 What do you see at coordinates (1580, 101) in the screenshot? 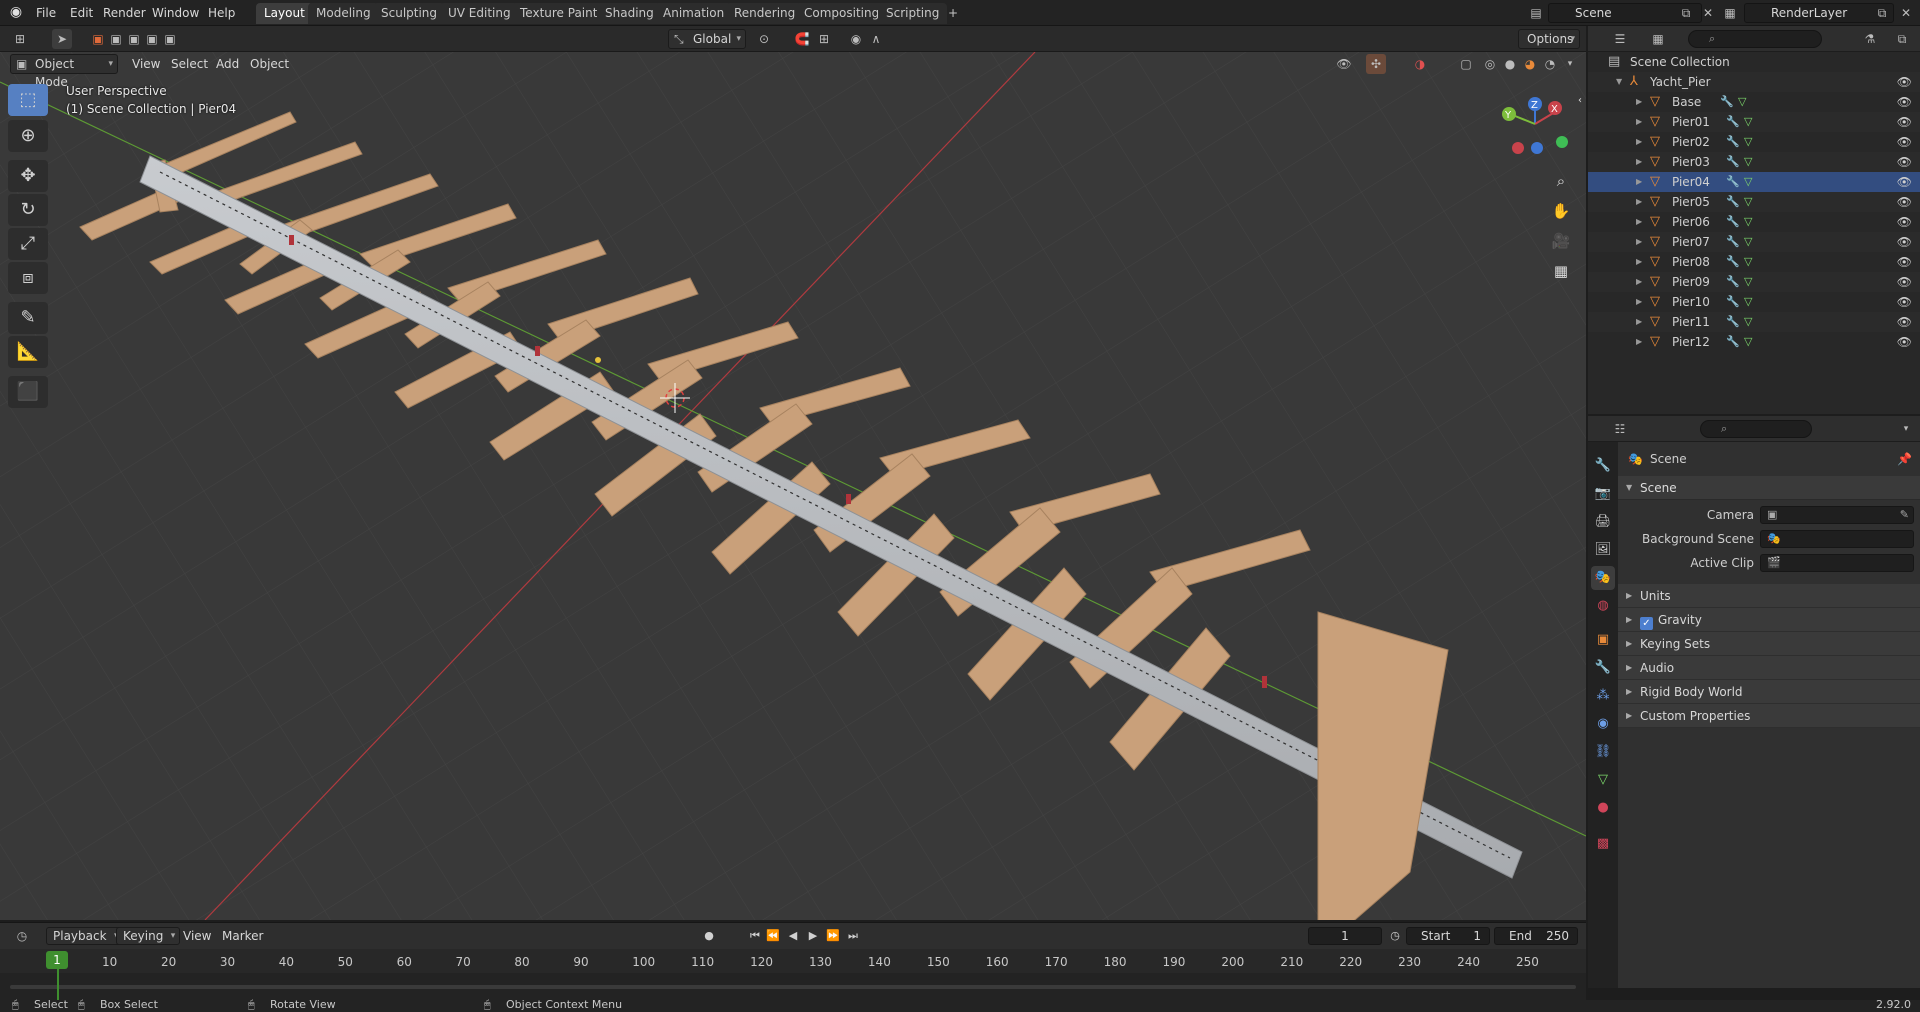
I see `sidebar-toggle-icon: ‹` at bounding box center [1580, 101].